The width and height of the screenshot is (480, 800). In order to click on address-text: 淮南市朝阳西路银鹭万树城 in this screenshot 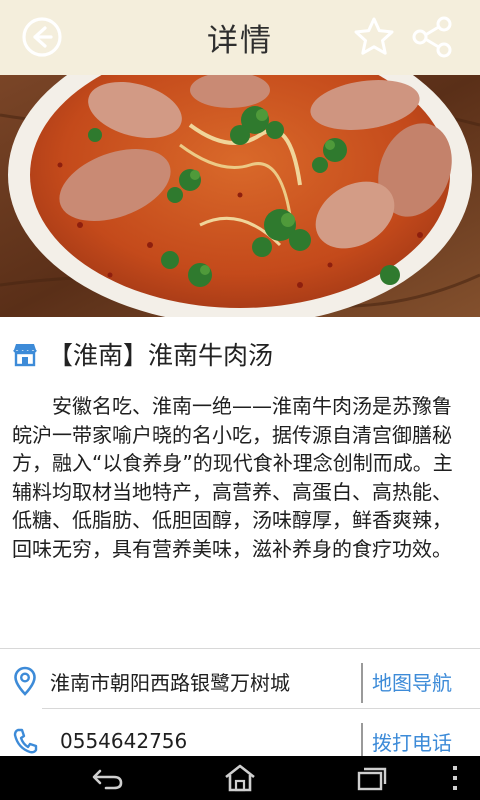, I will do `click(170, 682)`.